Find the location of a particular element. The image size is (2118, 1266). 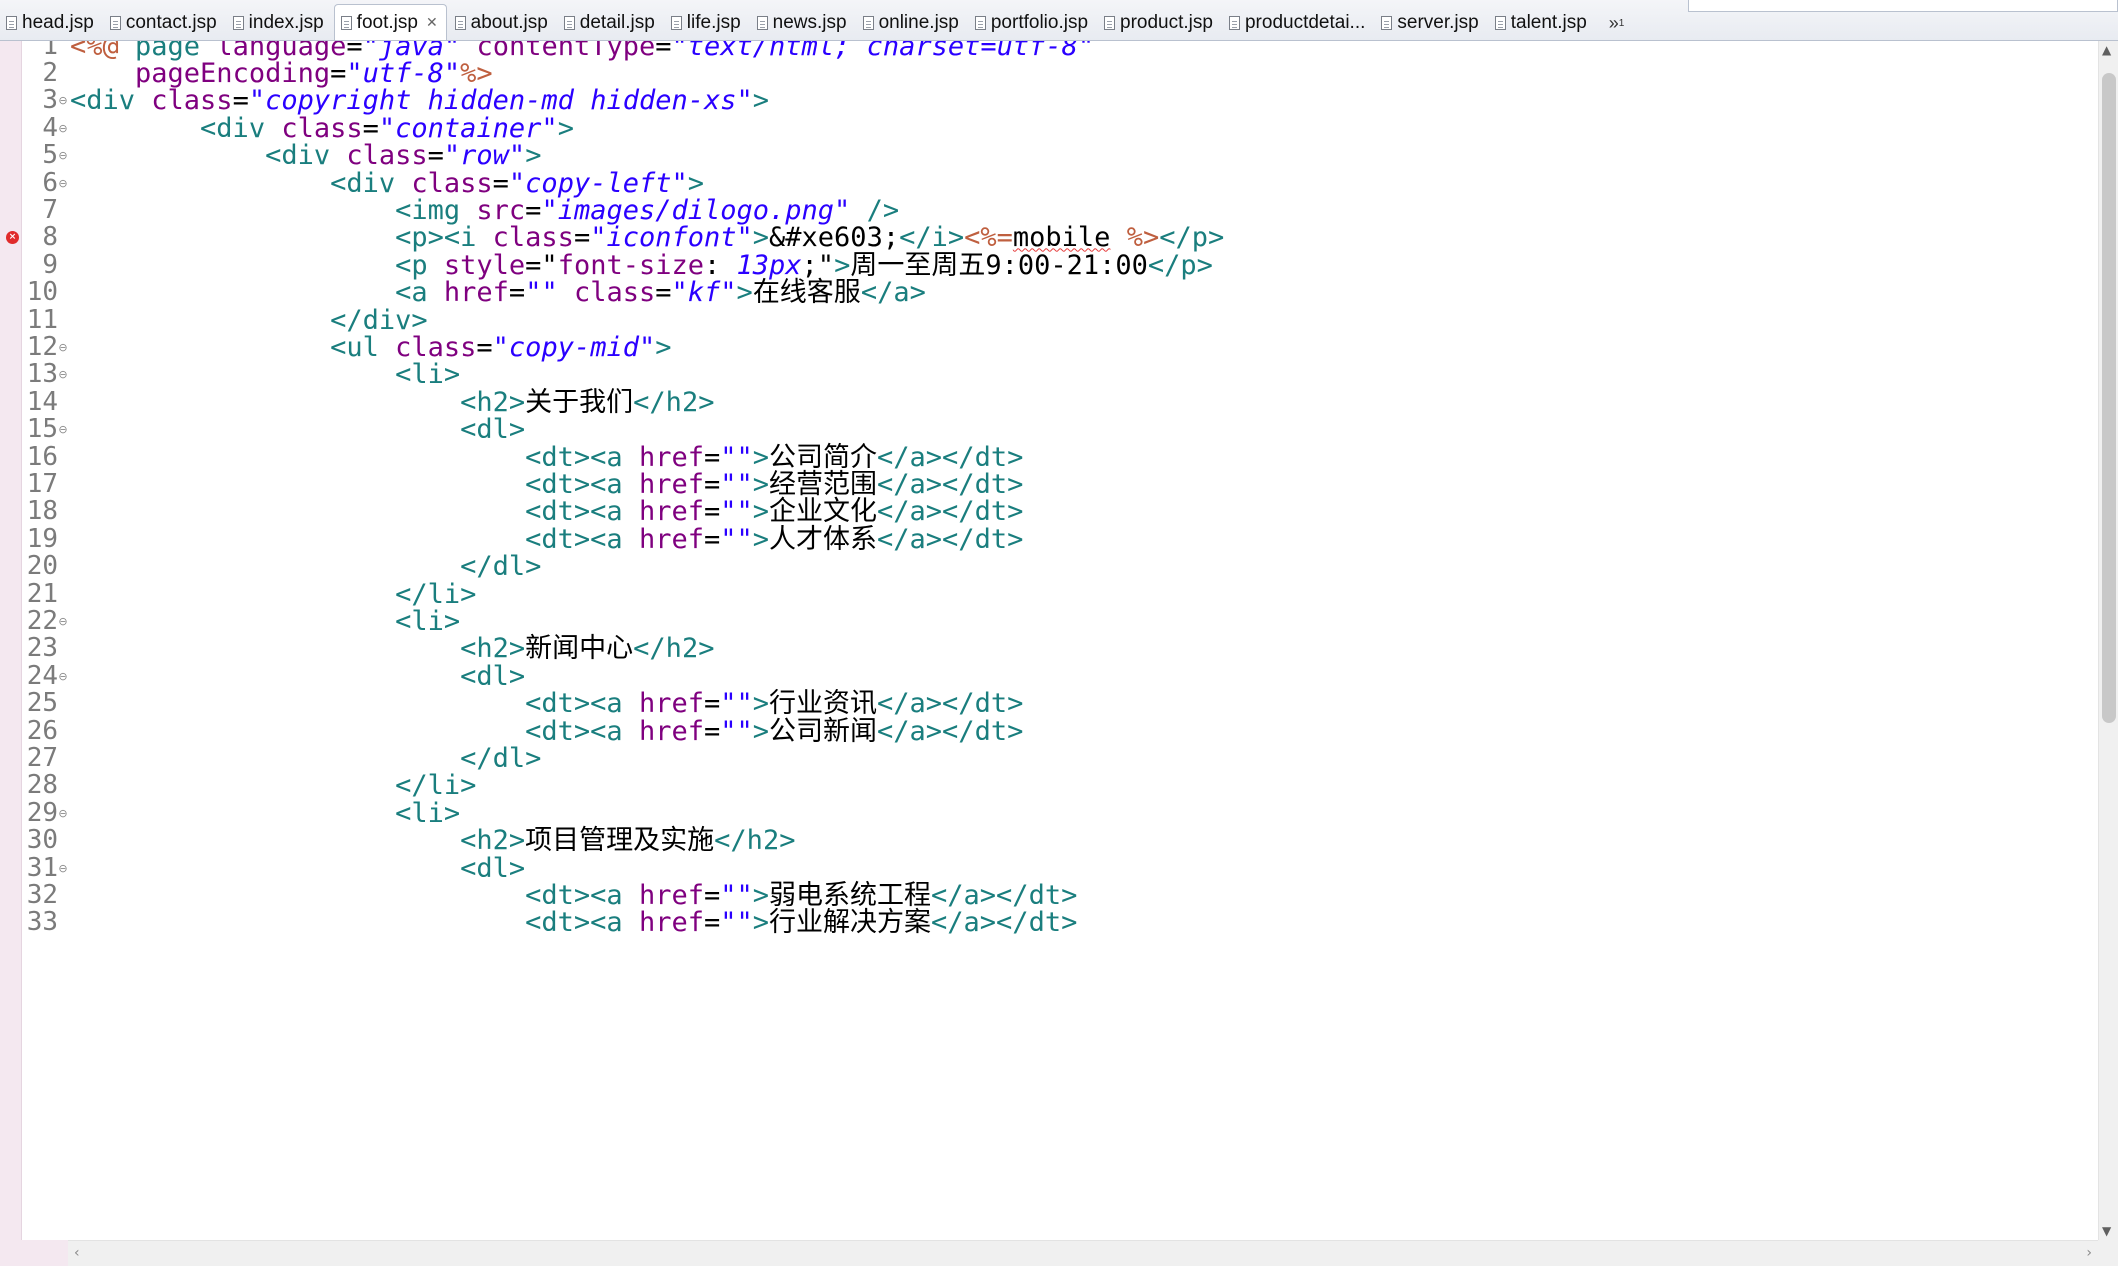

tab-life-jsp: life.jsp is located at coordinates (707, 23).